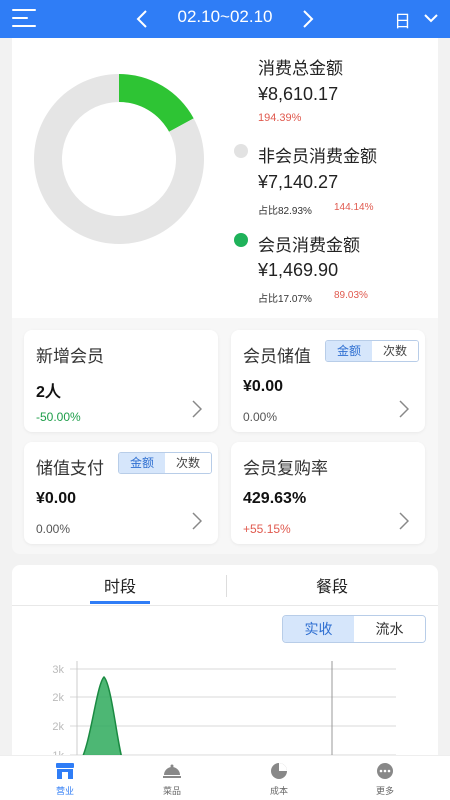  I want to click on stored-value-payment-tile: 储值支付 金额 次数 ¥0.00 0.00%, so click(121, 493).